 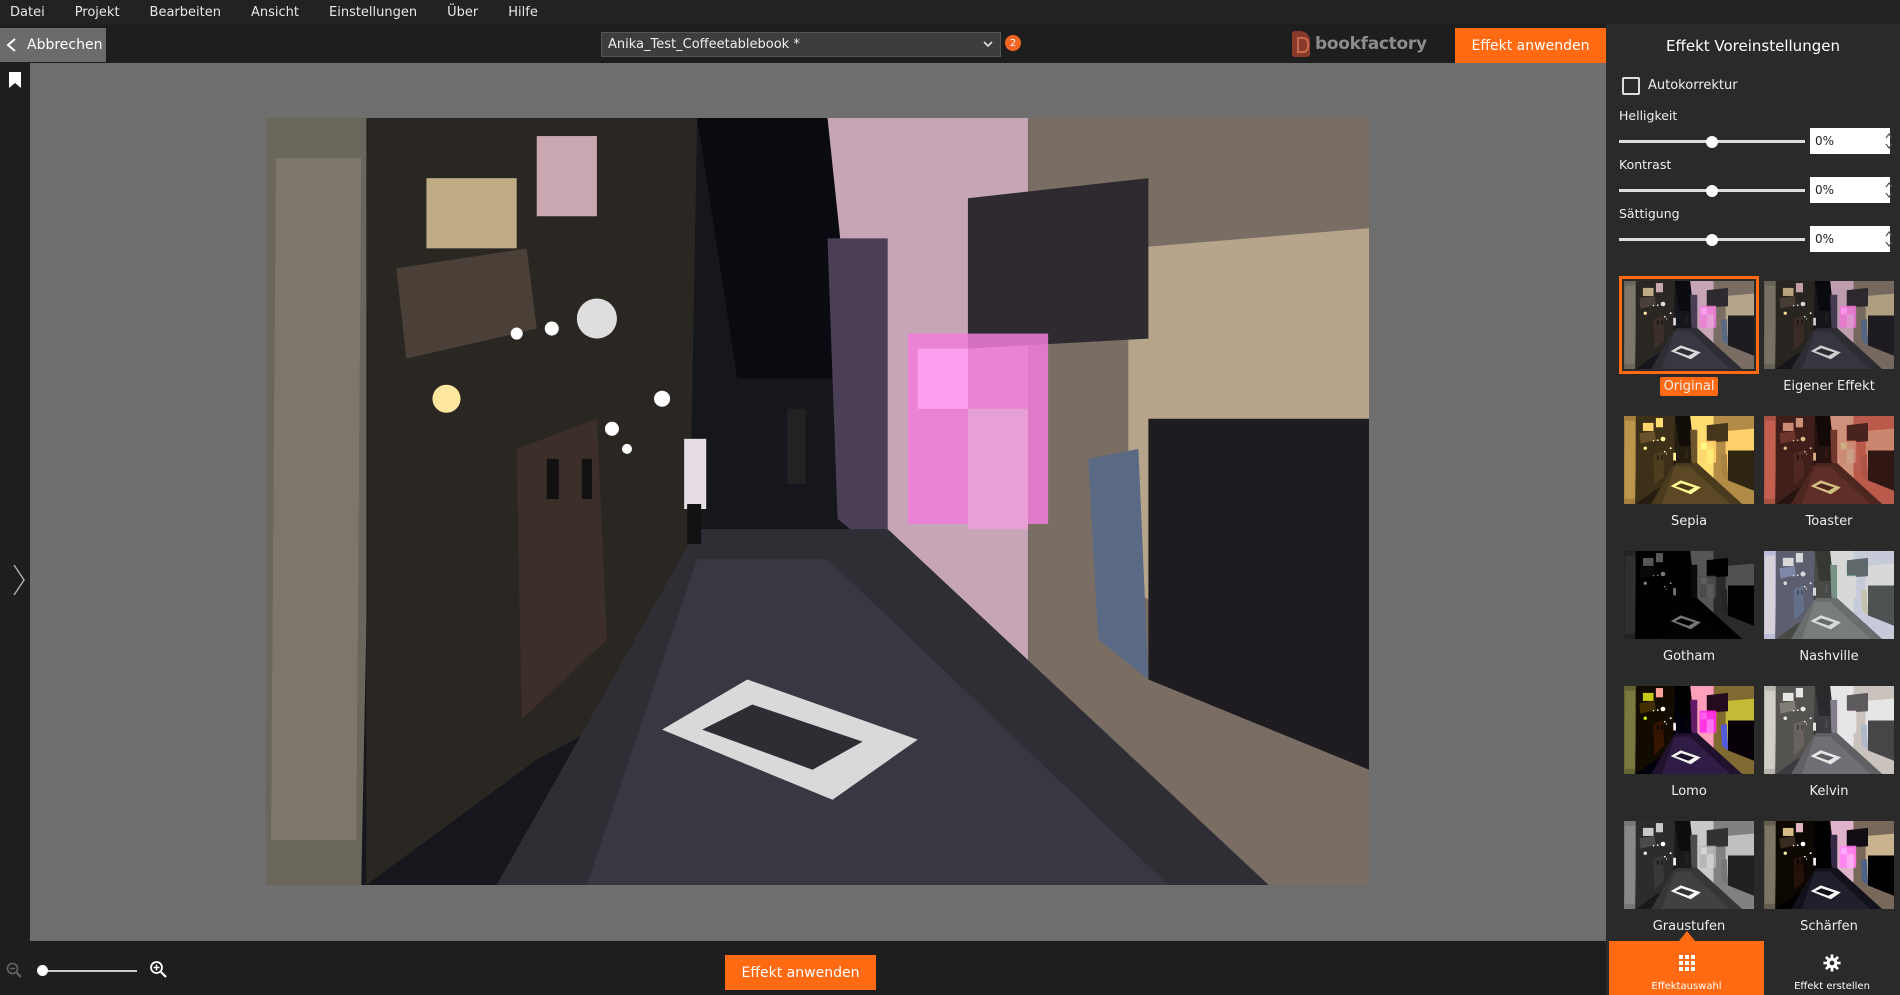 What do you see at coordinates (1825, 141) in the screenshot?
I see `brightness-value: 0%` at bounding box center [1825, 141].